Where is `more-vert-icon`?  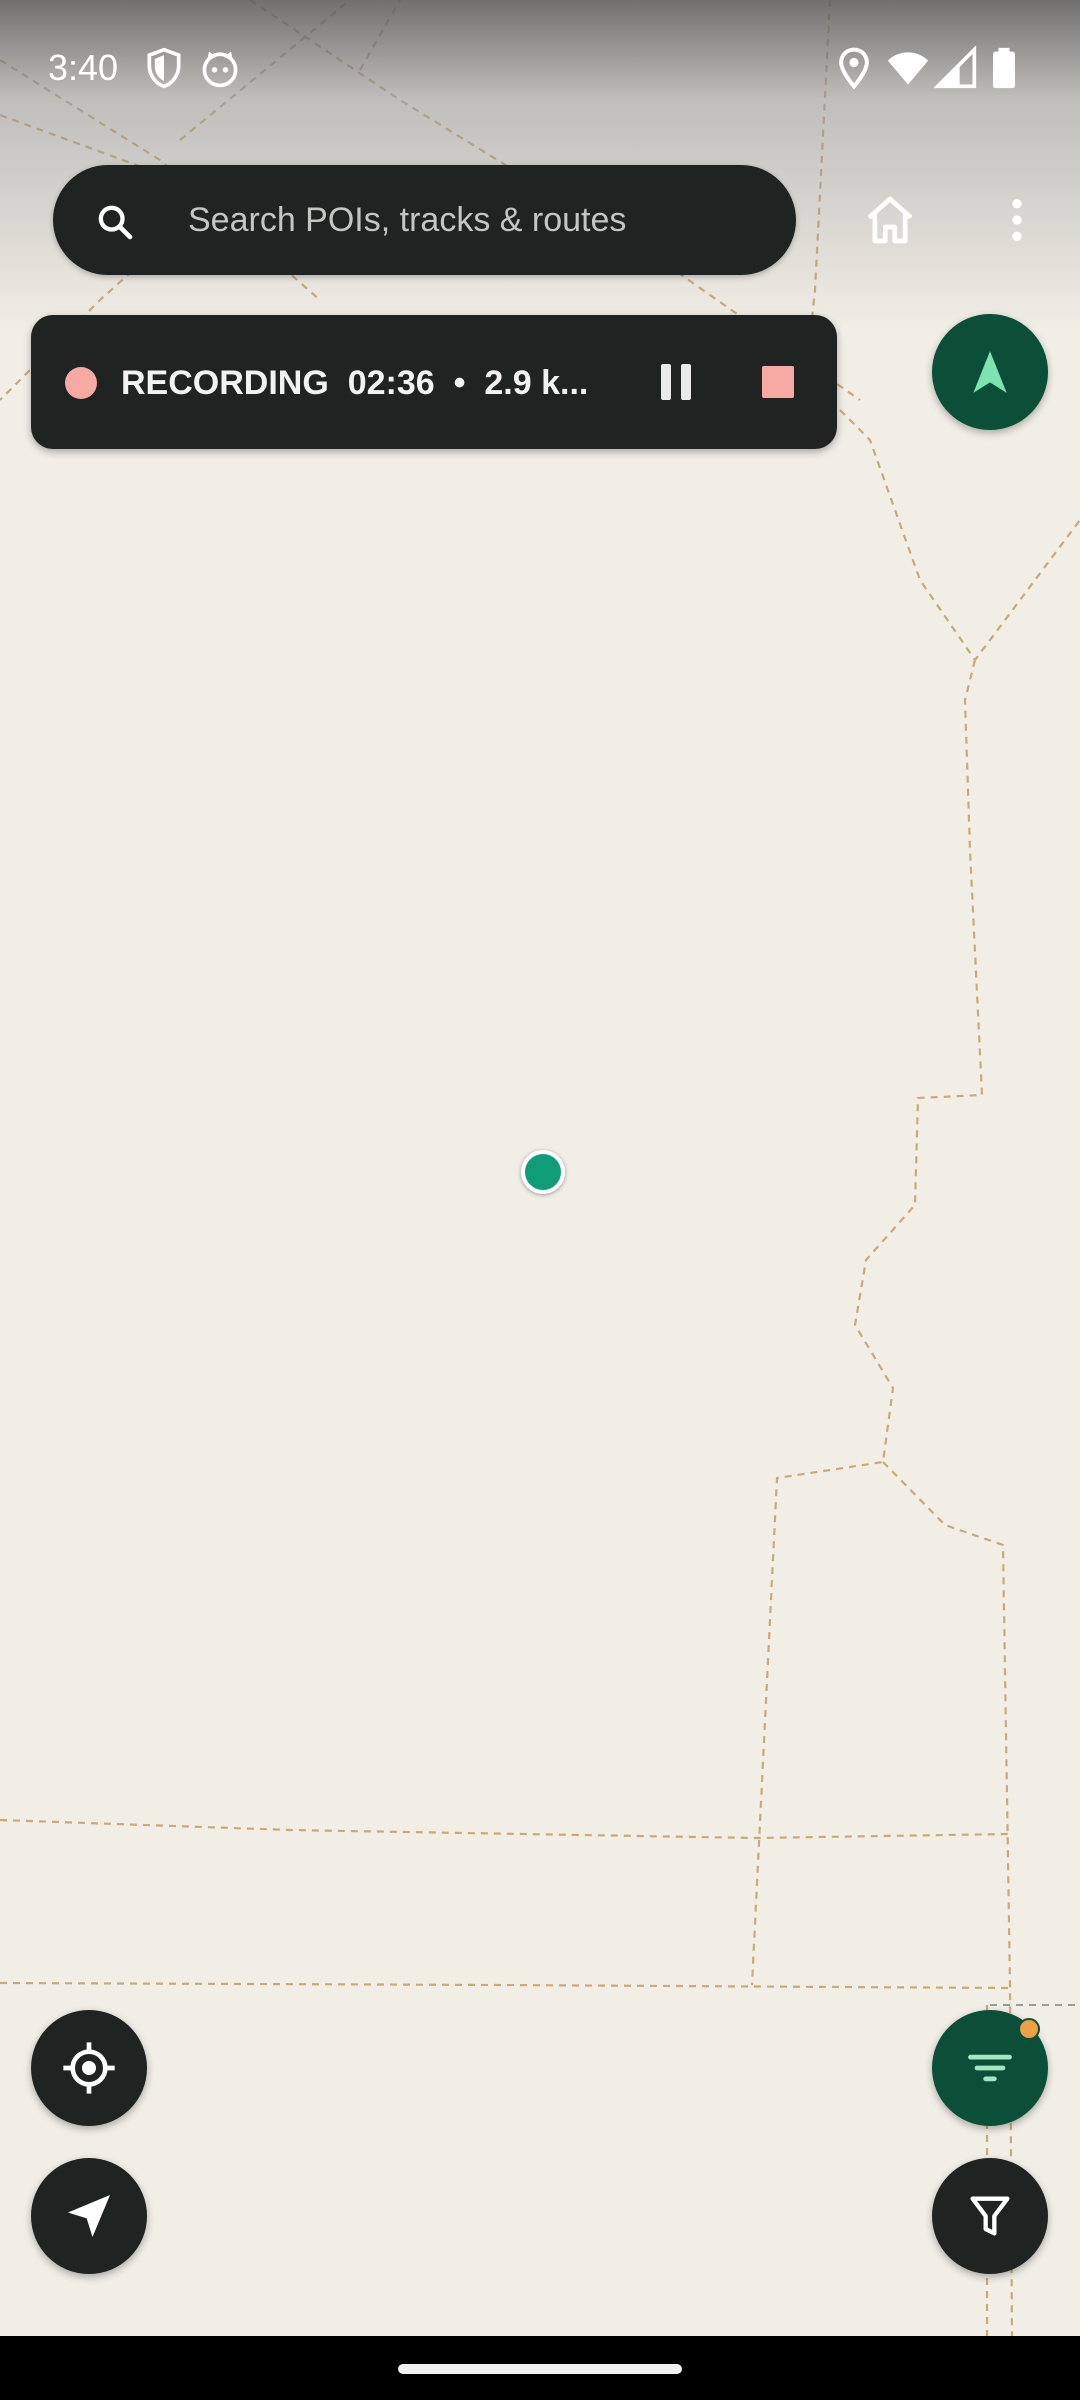
more-vert-icon is located at coordinates (1017, 220).